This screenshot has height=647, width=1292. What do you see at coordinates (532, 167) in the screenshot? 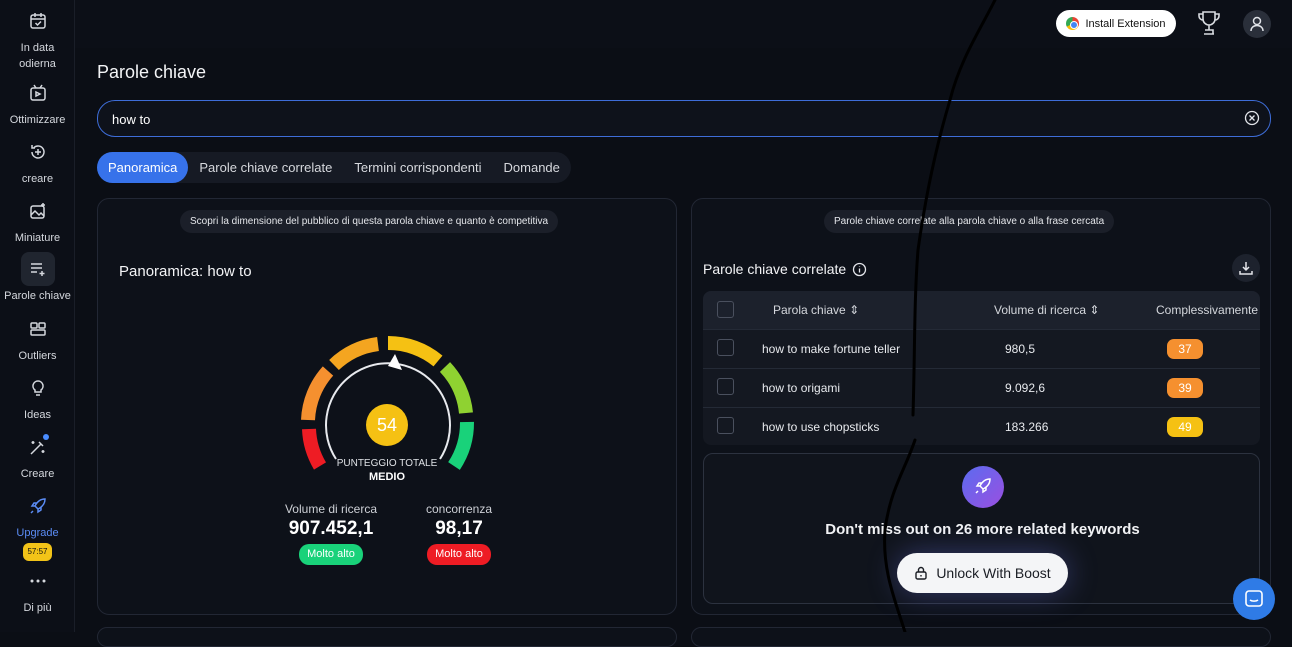
I see `tab-questions: Domande` at bounding box center [532, 167].